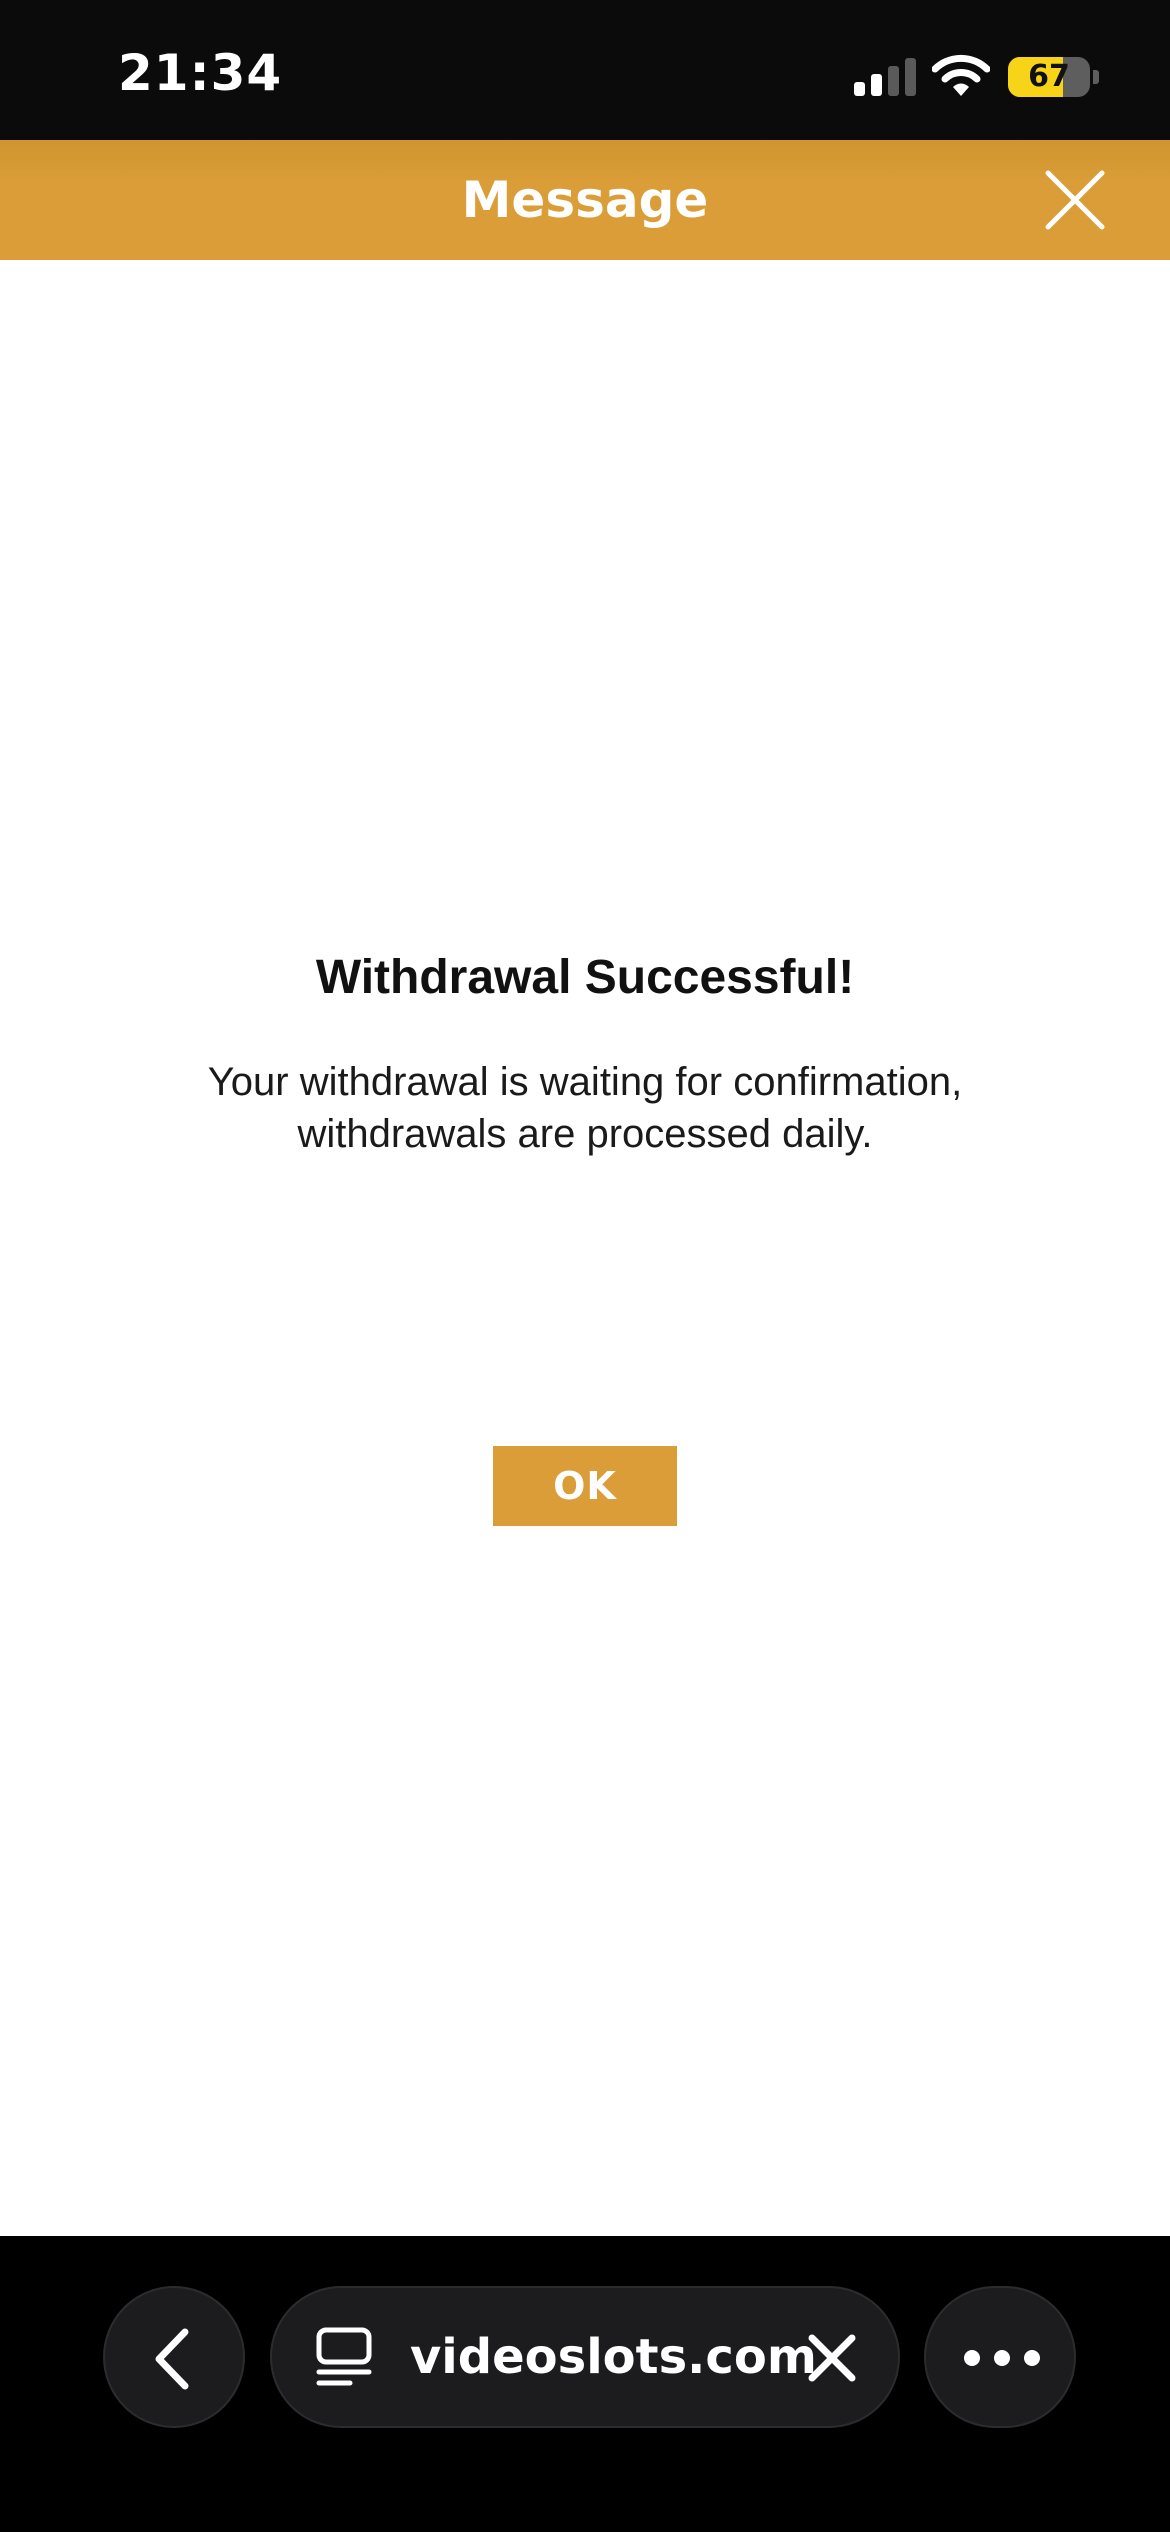 Image resolution: width=1170 pixels, height=2532 pixels. I want to click on status-time: 21:34, so click(200, 73).